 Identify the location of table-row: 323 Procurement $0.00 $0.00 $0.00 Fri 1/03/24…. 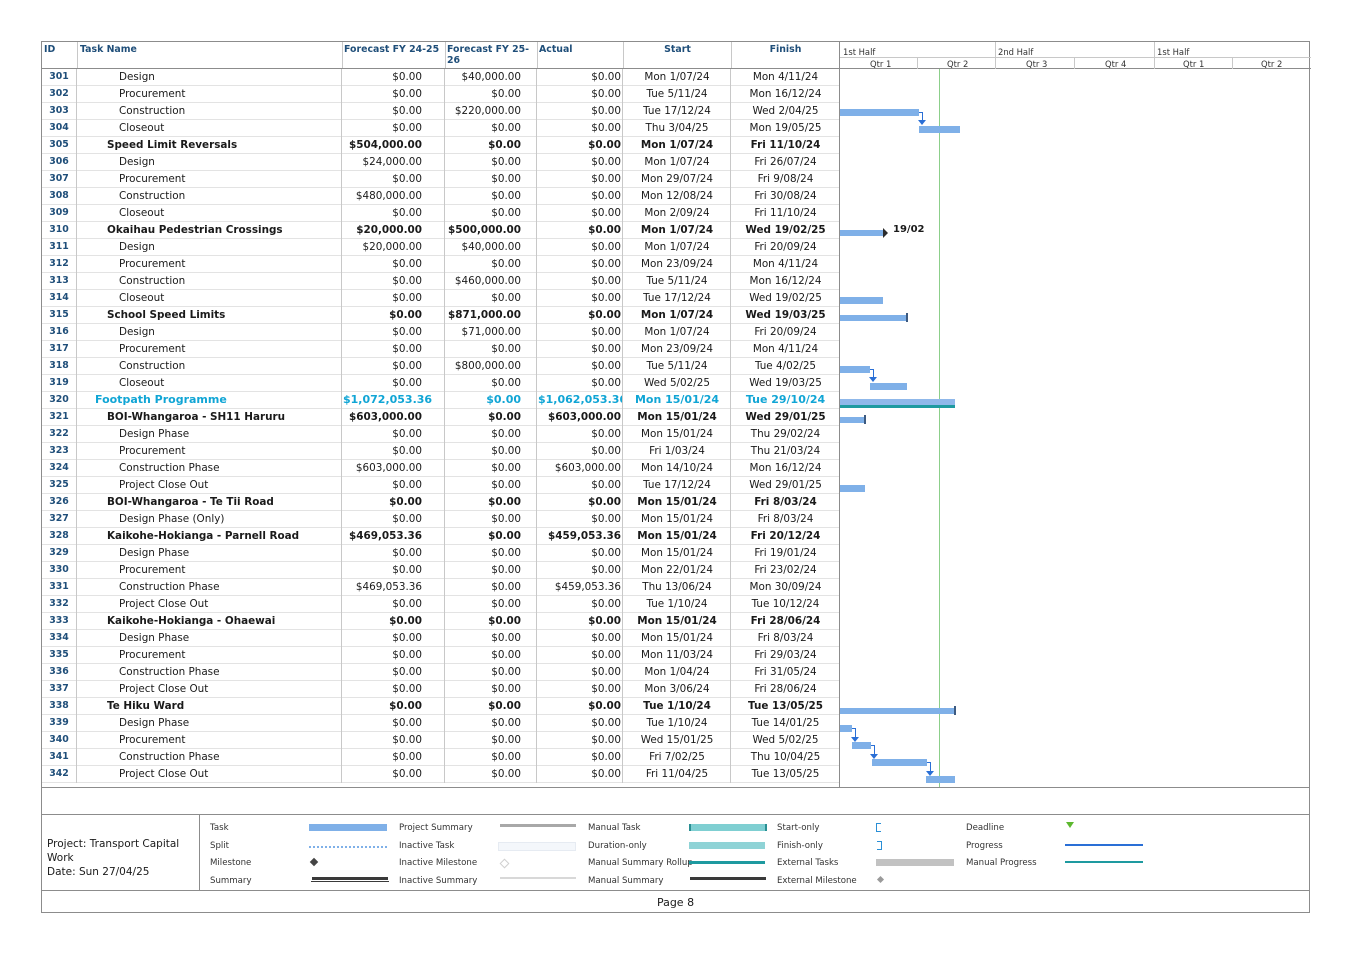
(440, 451).